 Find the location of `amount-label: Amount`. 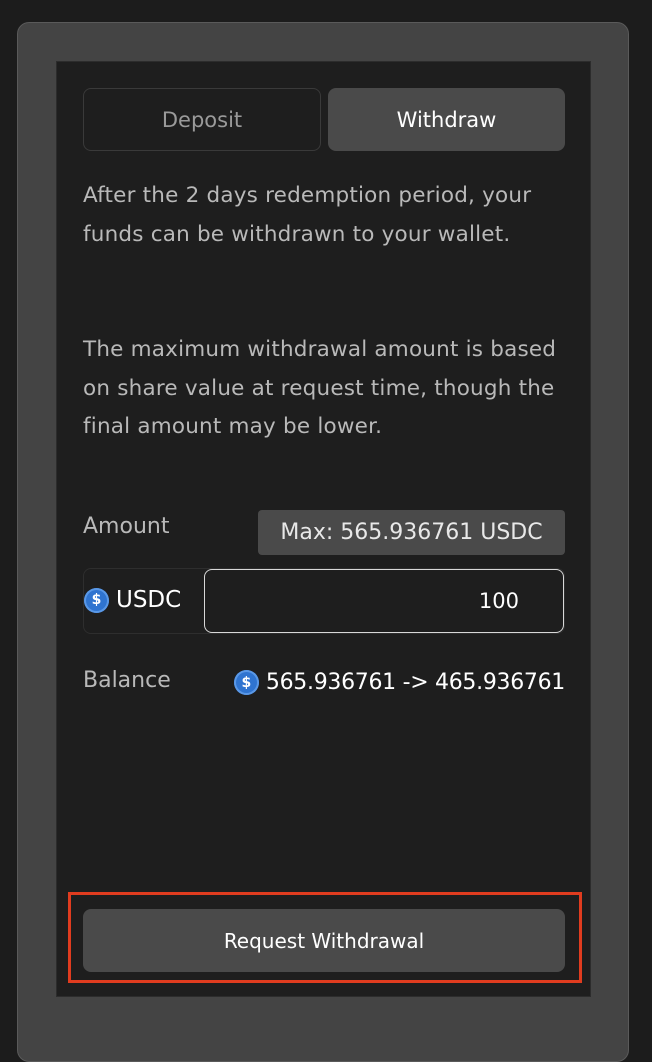

amount-label: Amount is located at coordinates (126, 526).